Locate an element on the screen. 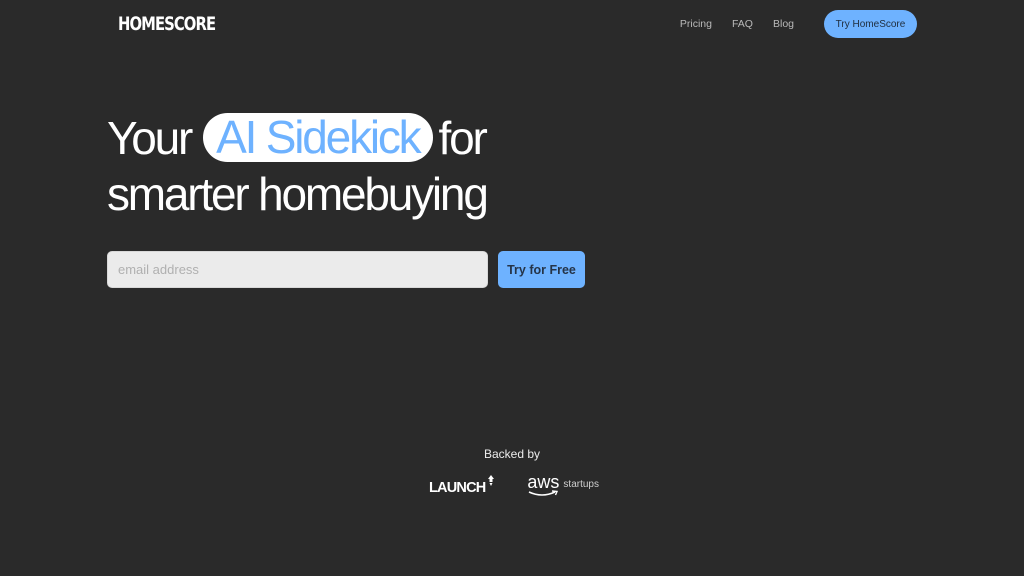 The height and width of the screenshot is (576, 1024). launch-logo: LAUNCH is located at coordinates (462, 485).